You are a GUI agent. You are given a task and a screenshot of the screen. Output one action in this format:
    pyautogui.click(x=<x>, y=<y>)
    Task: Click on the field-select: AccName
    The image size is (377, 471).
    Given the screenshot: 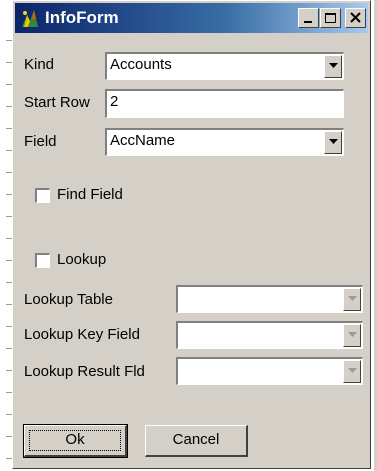 What is the action you would take?
    pyautogui.click(x=224, y=142)
    